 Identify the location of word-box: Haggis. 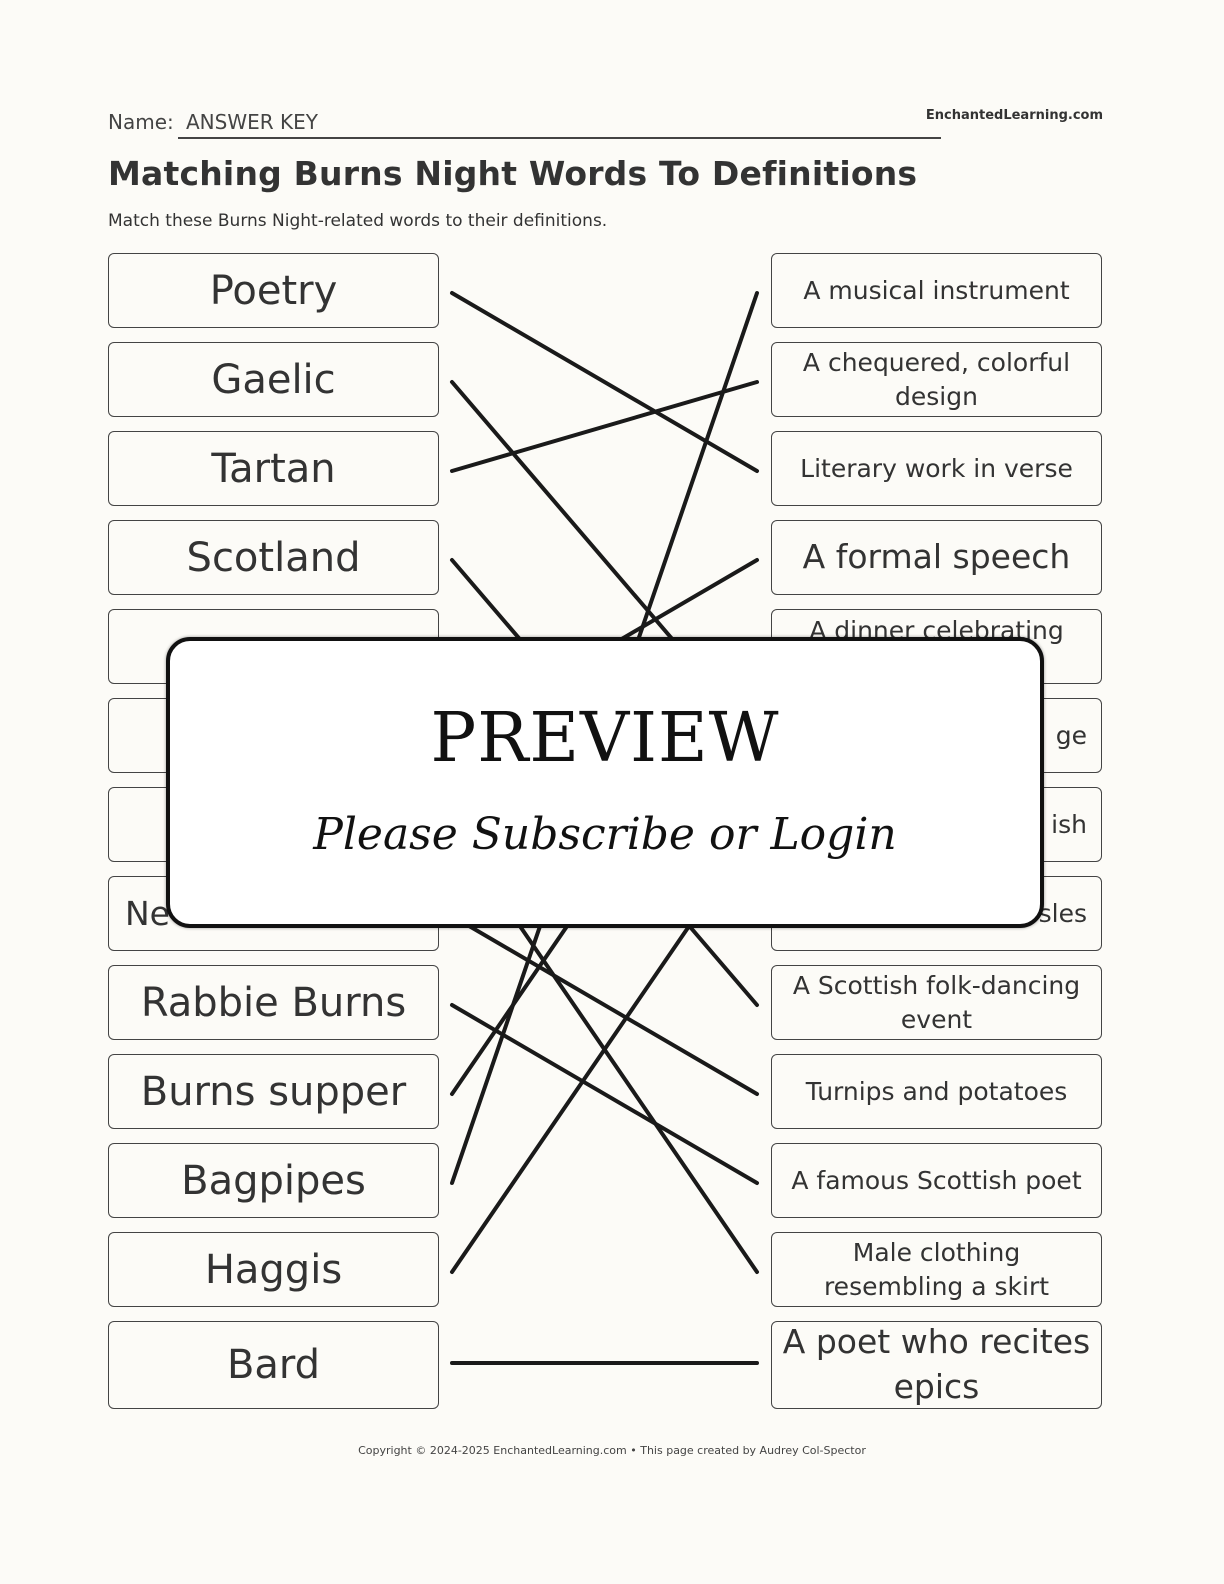
(273, 1269).